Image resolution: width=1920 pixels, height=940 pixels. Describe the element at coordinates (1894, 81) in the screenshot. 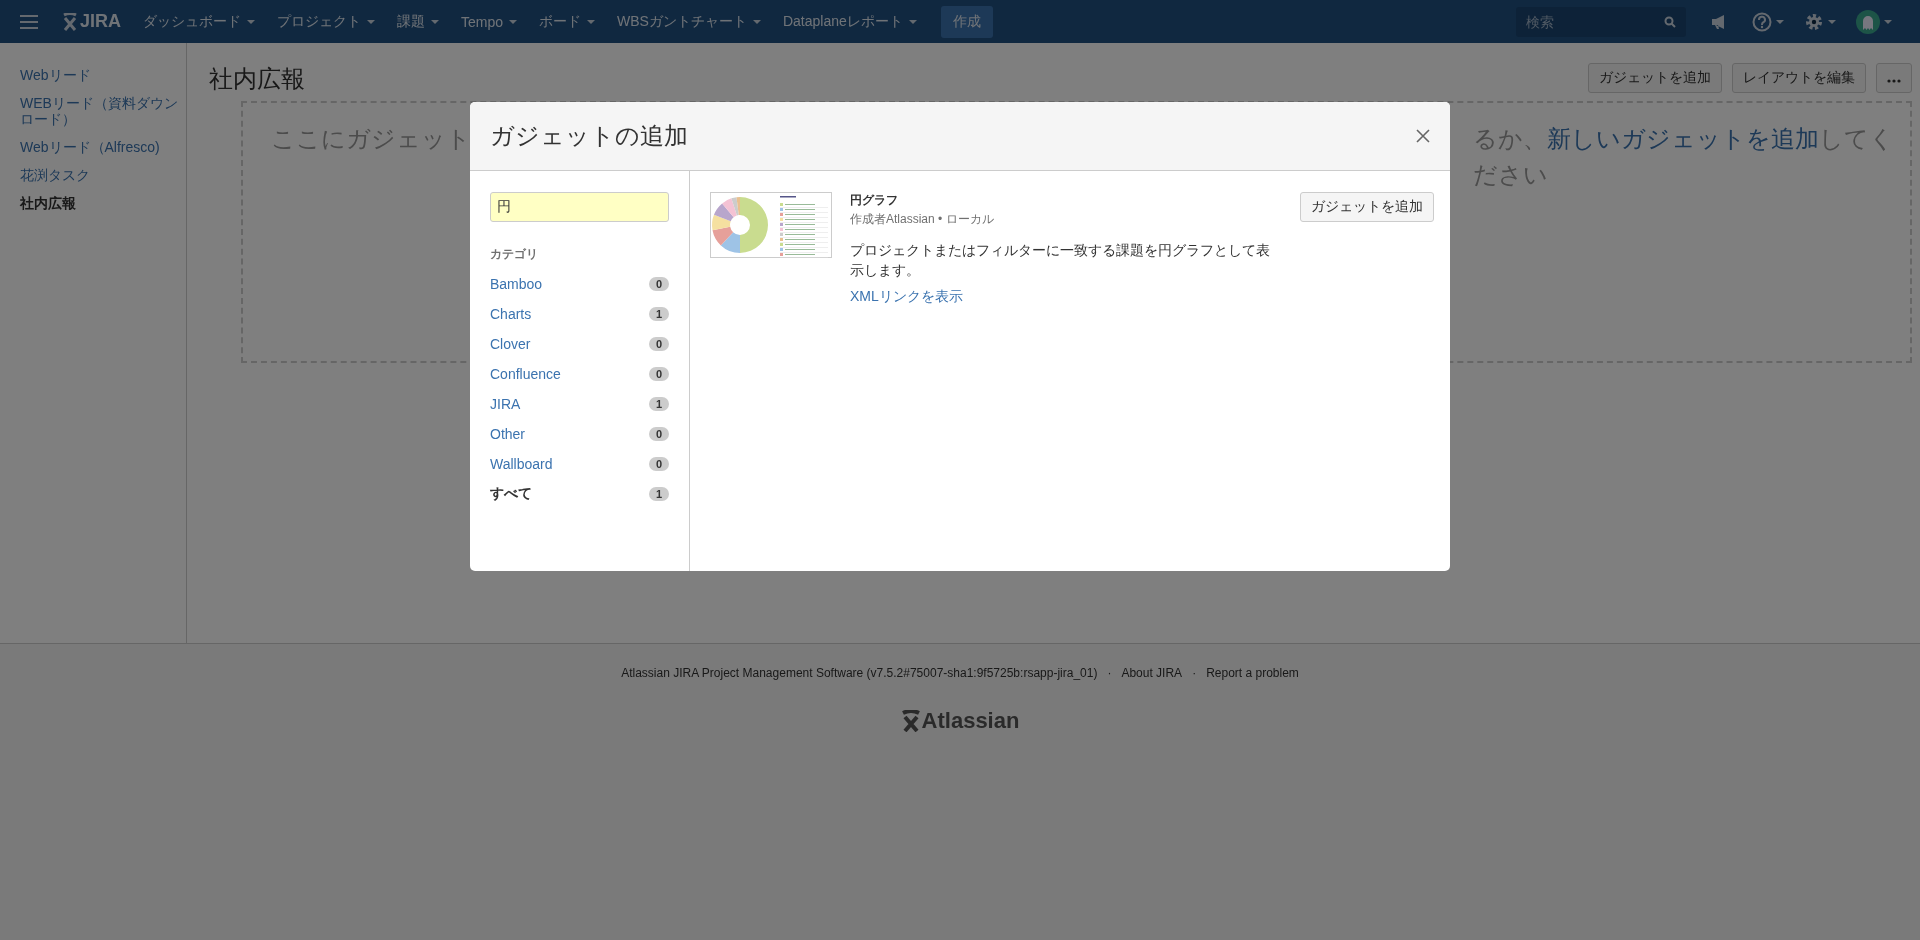

I see `more-icon` at that location.